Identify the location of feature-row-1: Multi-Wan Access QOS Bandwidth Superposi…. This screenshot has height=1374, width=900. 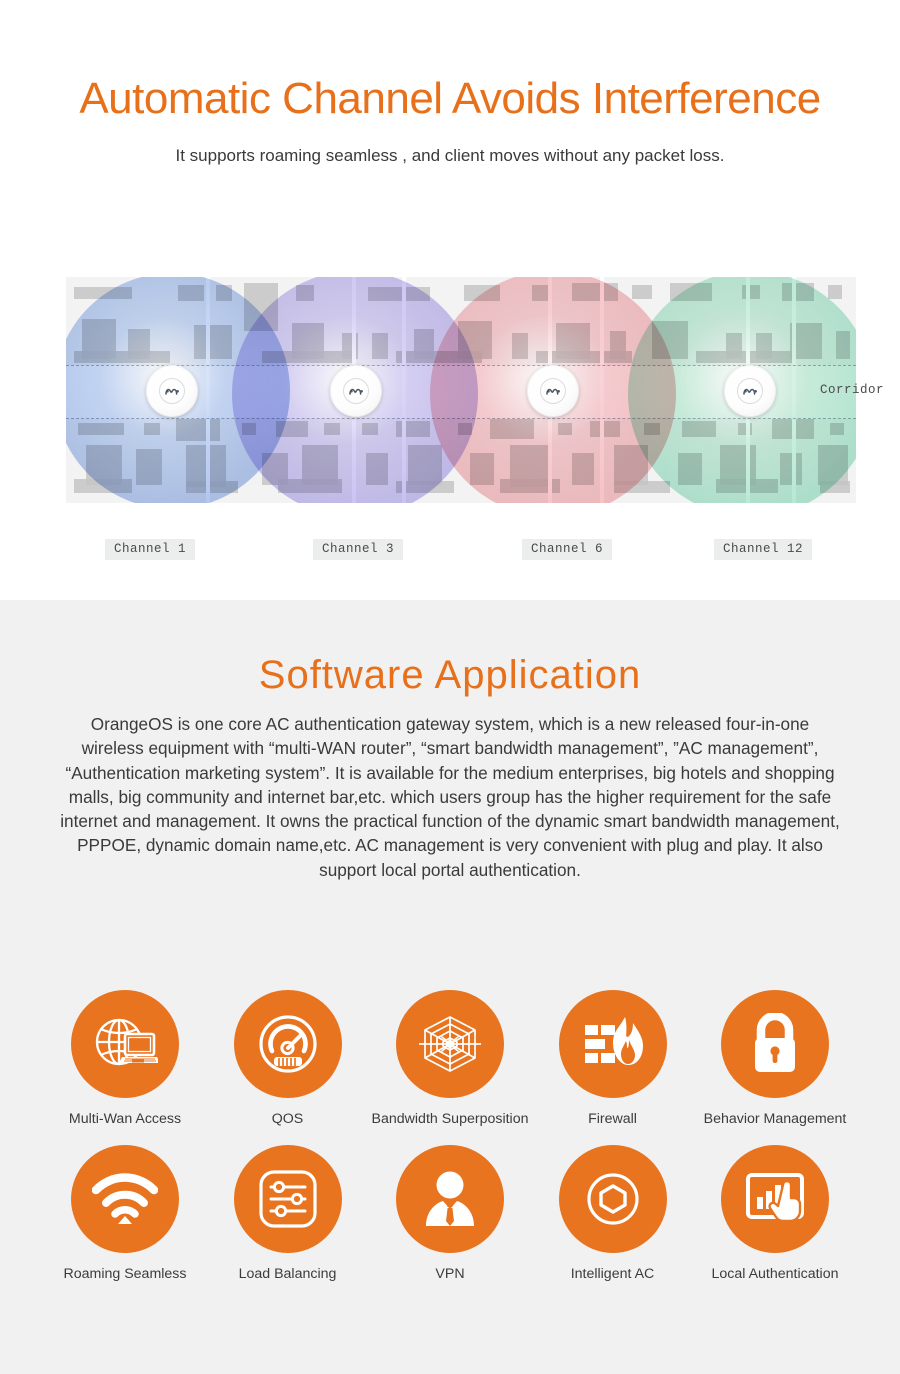
(450, 1058).